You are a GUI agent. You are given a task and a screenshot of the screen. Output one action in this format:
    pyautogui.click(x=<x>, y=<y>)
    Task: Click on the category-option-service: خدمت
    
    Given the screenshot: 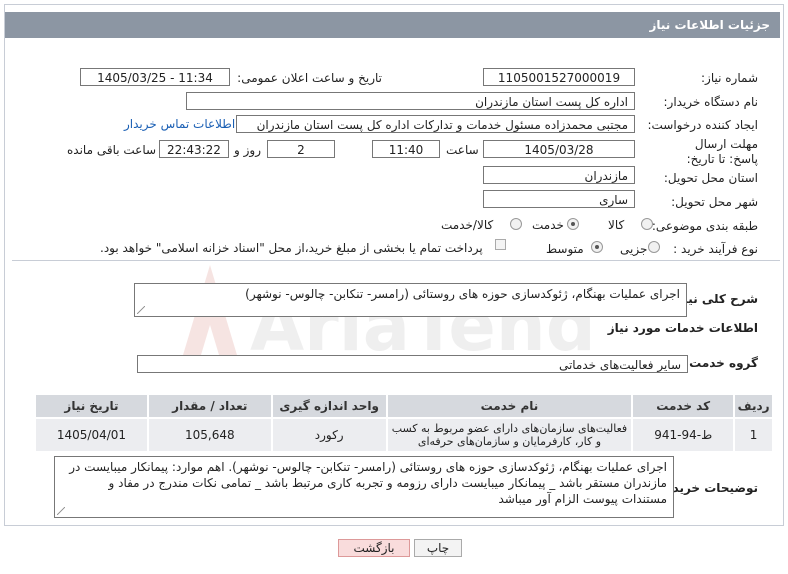 What is the action you would take?
    pyautogui.click(x=548, y=225)
    